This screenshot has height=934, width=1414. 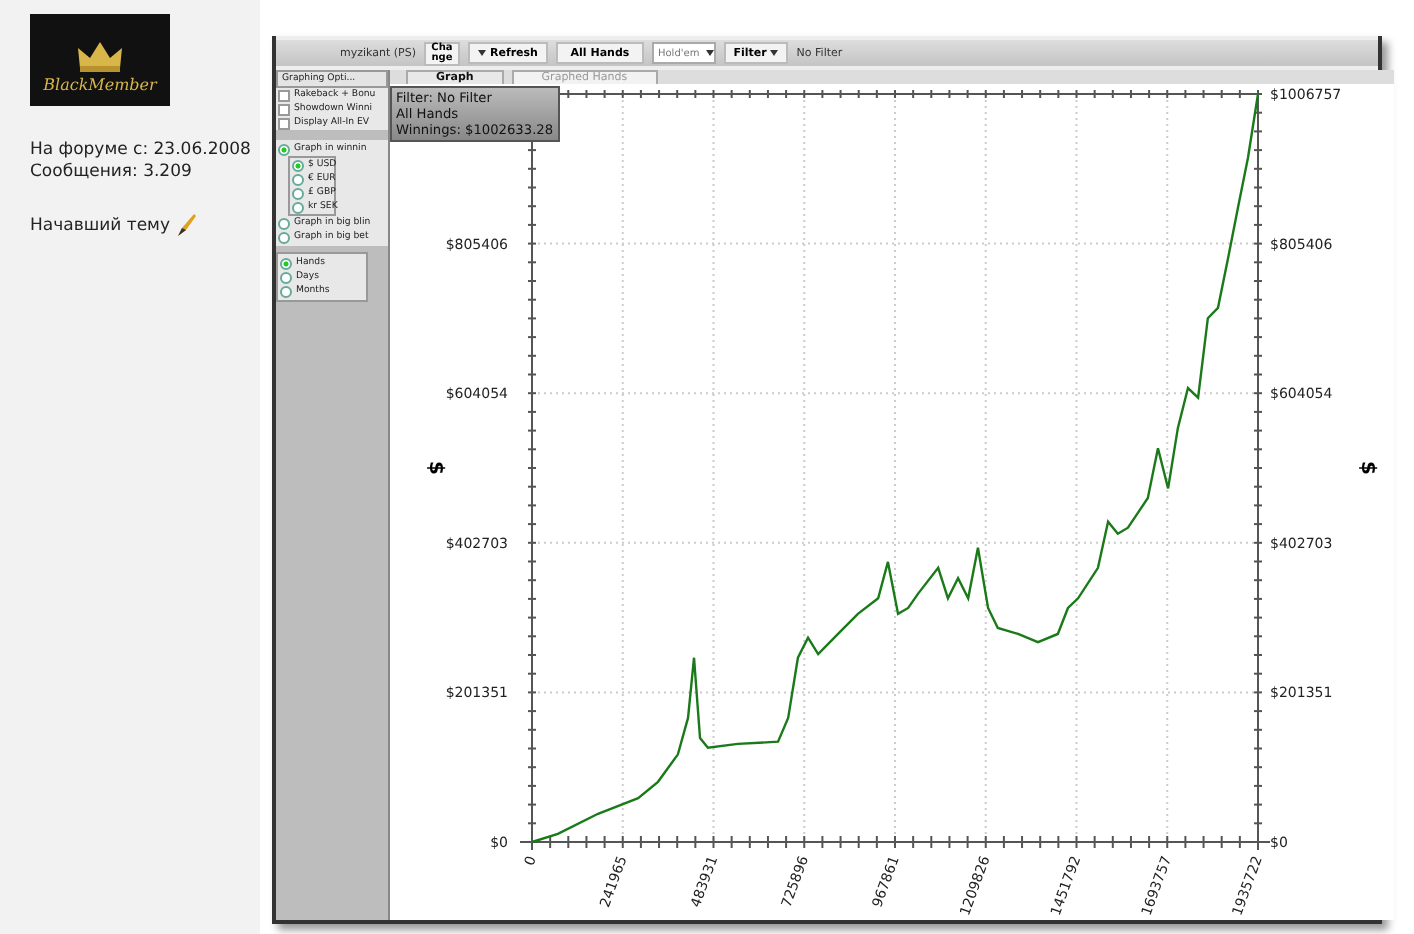 What do you see at coordinates (141, 151) in the screenshot?
I see `member-since: На форуме с: 23.06.2008` at bounding box center [141, 151].